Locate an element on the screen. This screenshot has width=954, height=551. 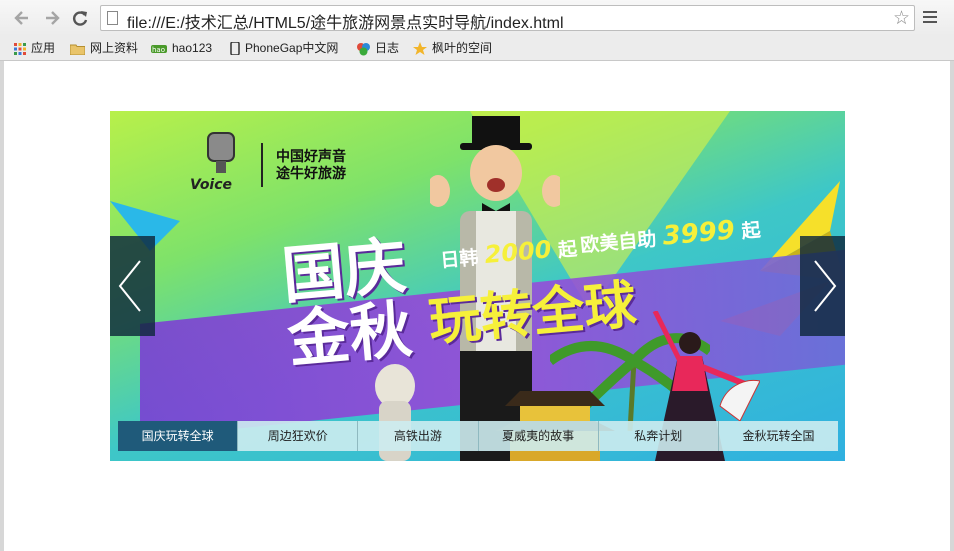
promo-europe-suffix: 起 is located at coordinates (751, 231).